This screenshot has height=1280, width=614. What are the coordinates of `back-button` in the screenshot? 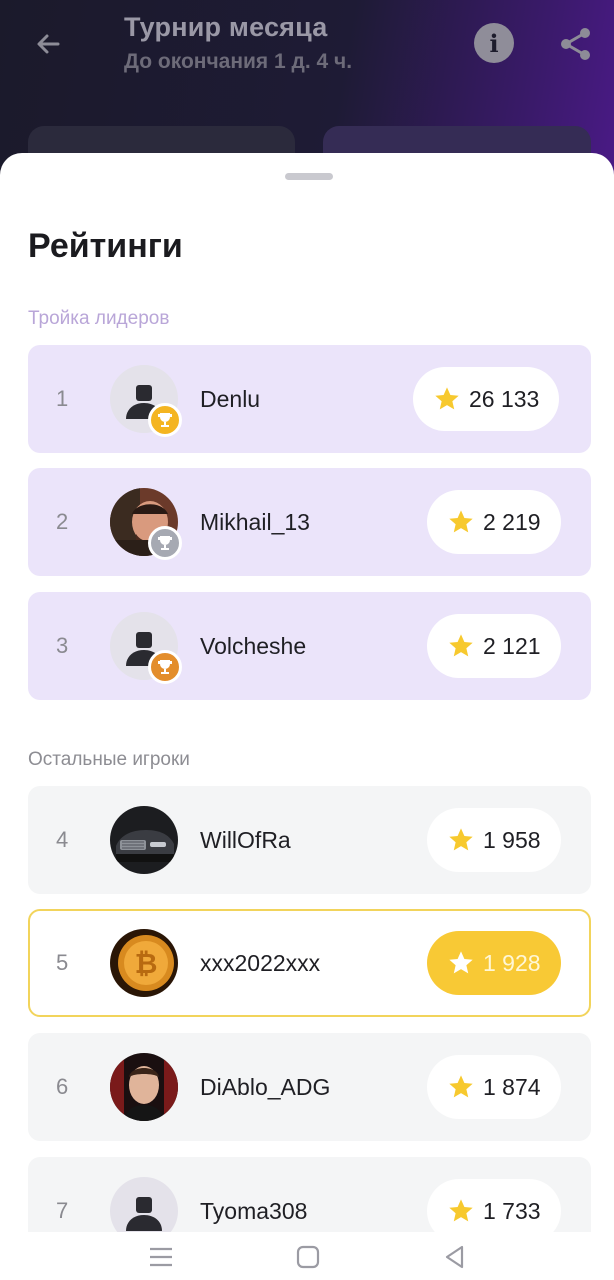 It's located at (48, 44).